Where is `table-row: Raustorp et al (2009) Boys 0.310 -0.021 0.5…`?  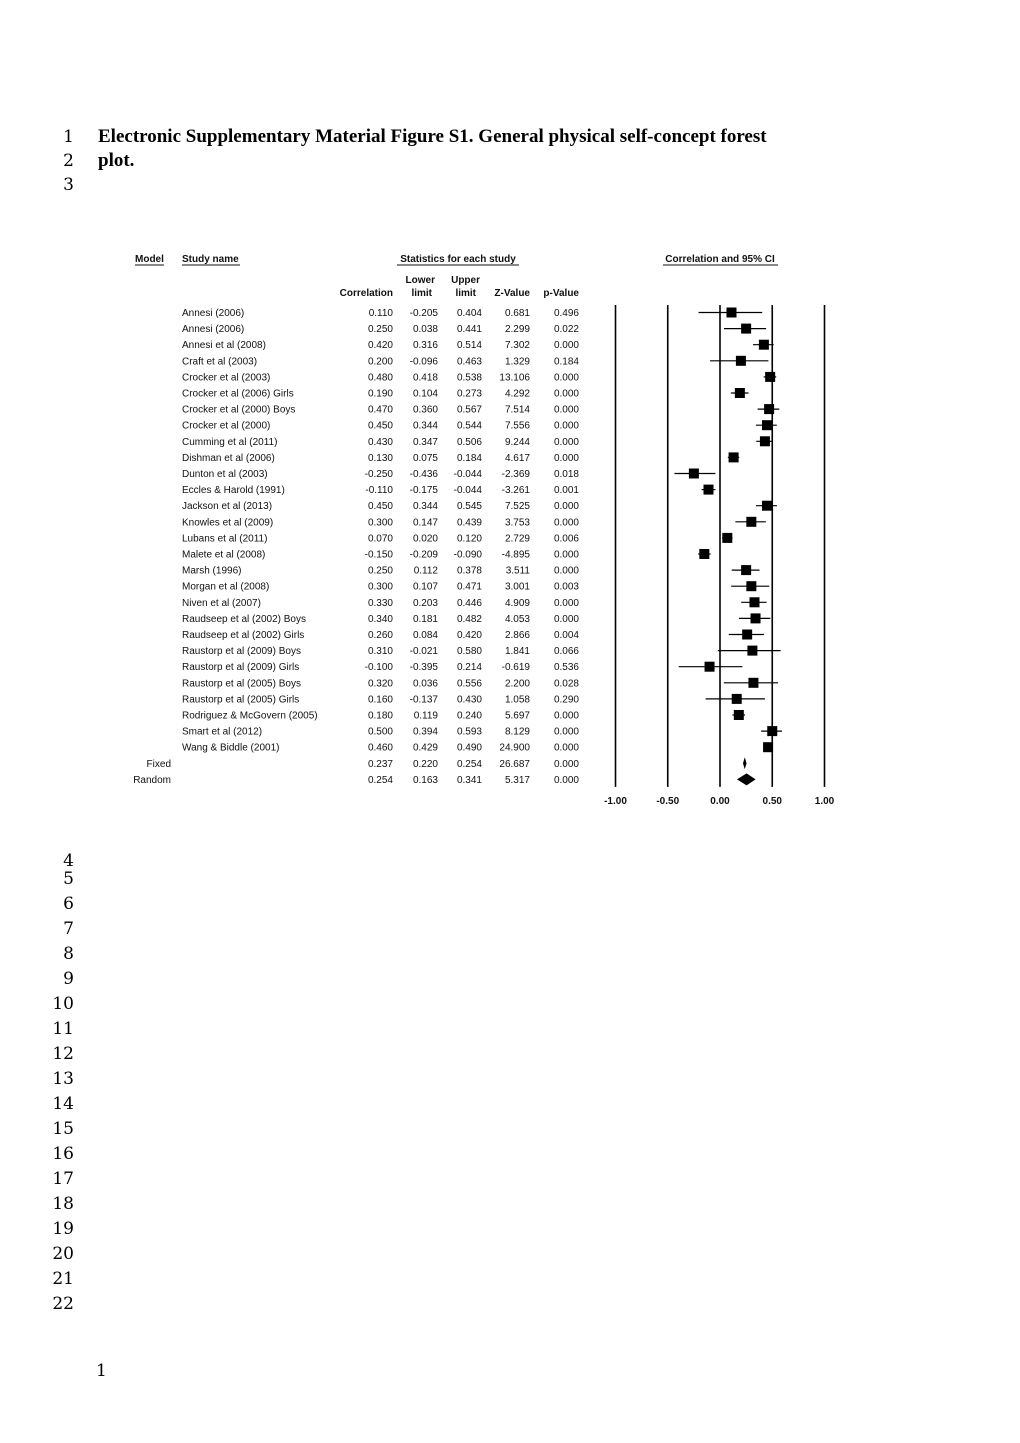 table-row: Raustorp et al (2009) Boys 0.310 -0.021 0.5… is located at coordinates (380, 651).